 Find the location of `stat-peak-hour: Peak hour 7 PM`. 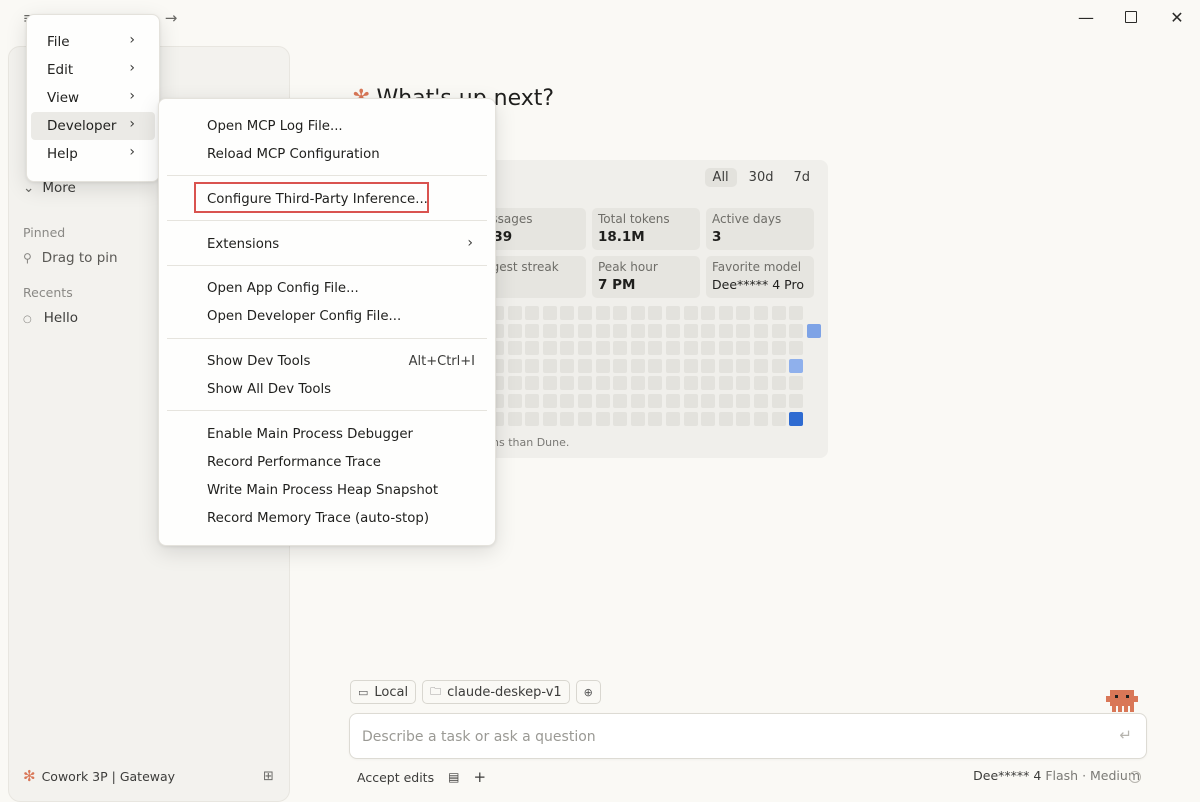

stat-peak-hour: Peak hour 7 PM is located at coordinates (646, 277).